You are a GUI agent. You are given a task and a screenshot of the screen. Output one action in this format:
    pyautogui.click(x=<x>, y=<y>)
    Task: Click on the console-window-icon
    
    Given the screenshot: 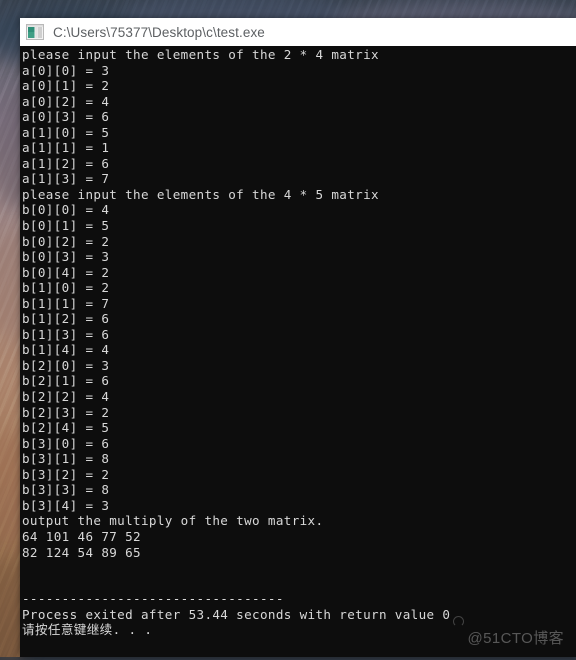 What is the action you would take?
    pyautogui.click(x=35, y=32)
    